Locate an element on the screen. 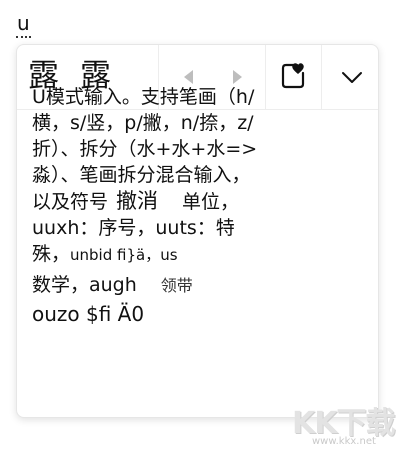  undo-symbol: 撤消 is located at coordinates (137, 201).